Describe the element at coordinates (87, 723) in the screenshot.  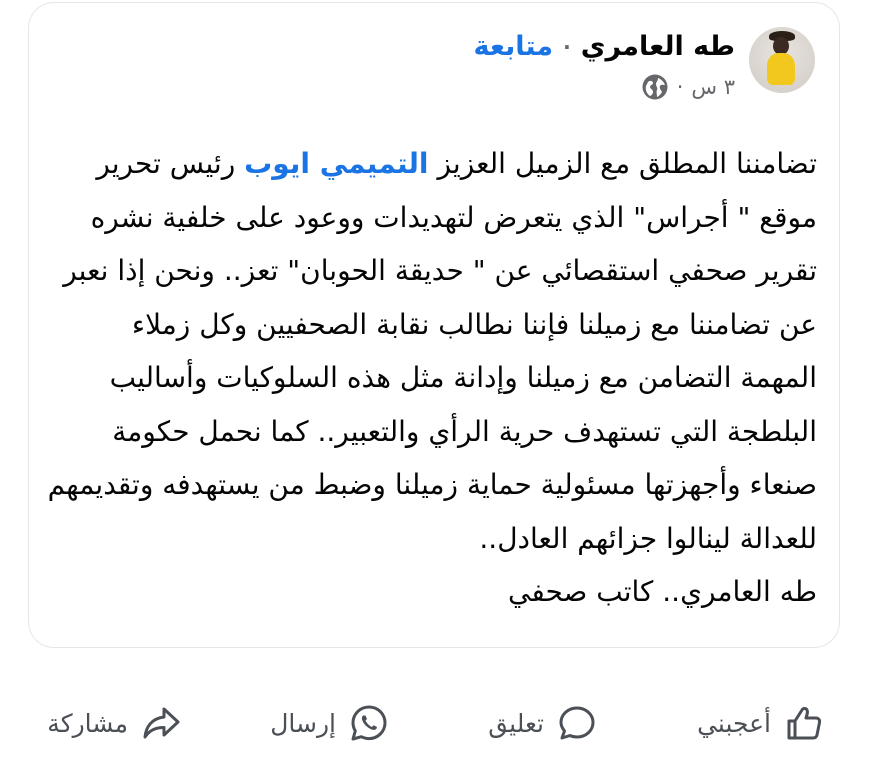
I see `share-label: مشاركة` at that location.